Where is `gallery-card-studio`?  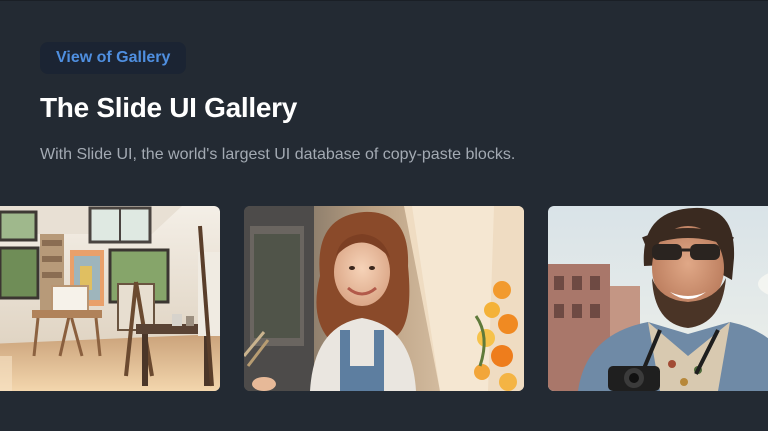
gallery-card-studio is located at coordinates (110, 298).